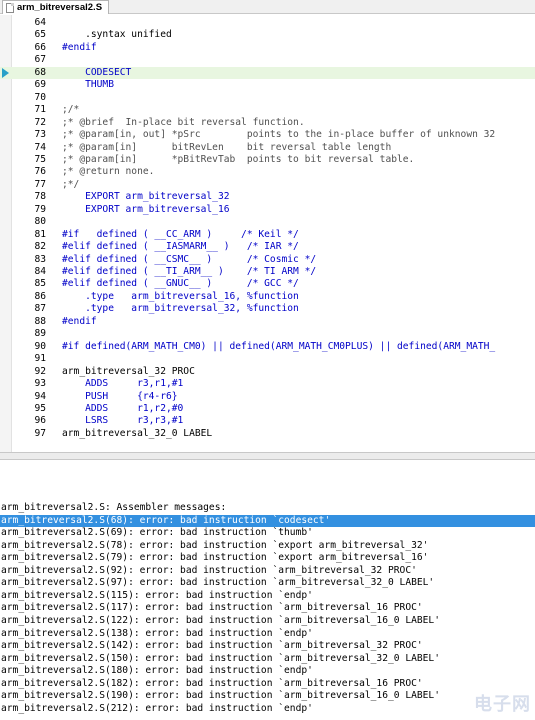 The height and width of the screenshot is (720, 535). Describe the element at coordinates (40, 60) in the screenshot. I see `line-number: 67` at that location.